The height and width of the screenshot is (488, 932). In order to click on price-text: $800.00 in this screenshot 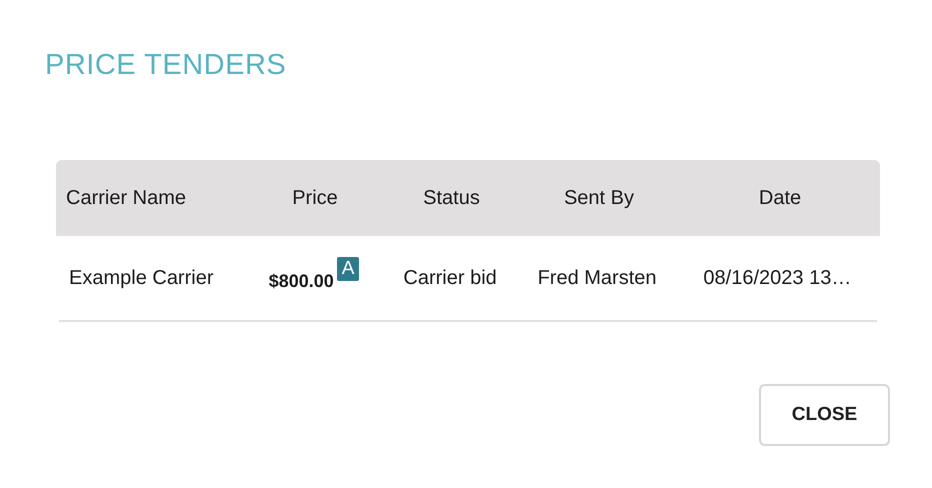, I will do `click(301, 281)`.